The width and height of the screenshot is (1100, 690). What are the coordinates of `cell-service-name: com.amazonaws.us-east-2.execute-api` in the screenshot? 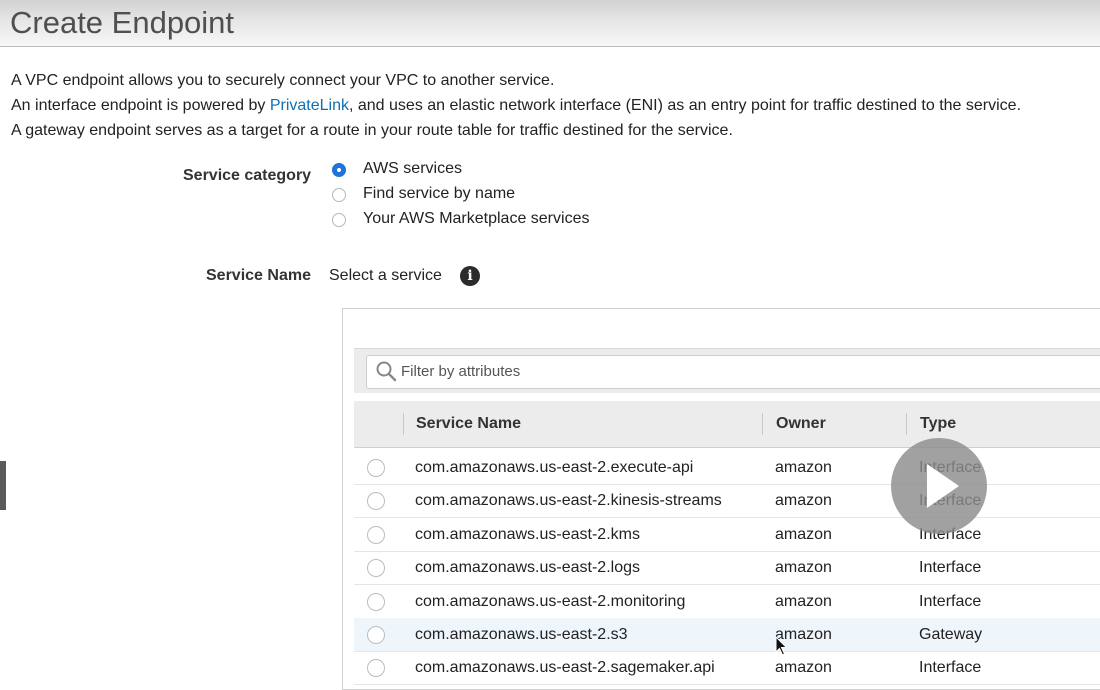 It's located at (554, 467).